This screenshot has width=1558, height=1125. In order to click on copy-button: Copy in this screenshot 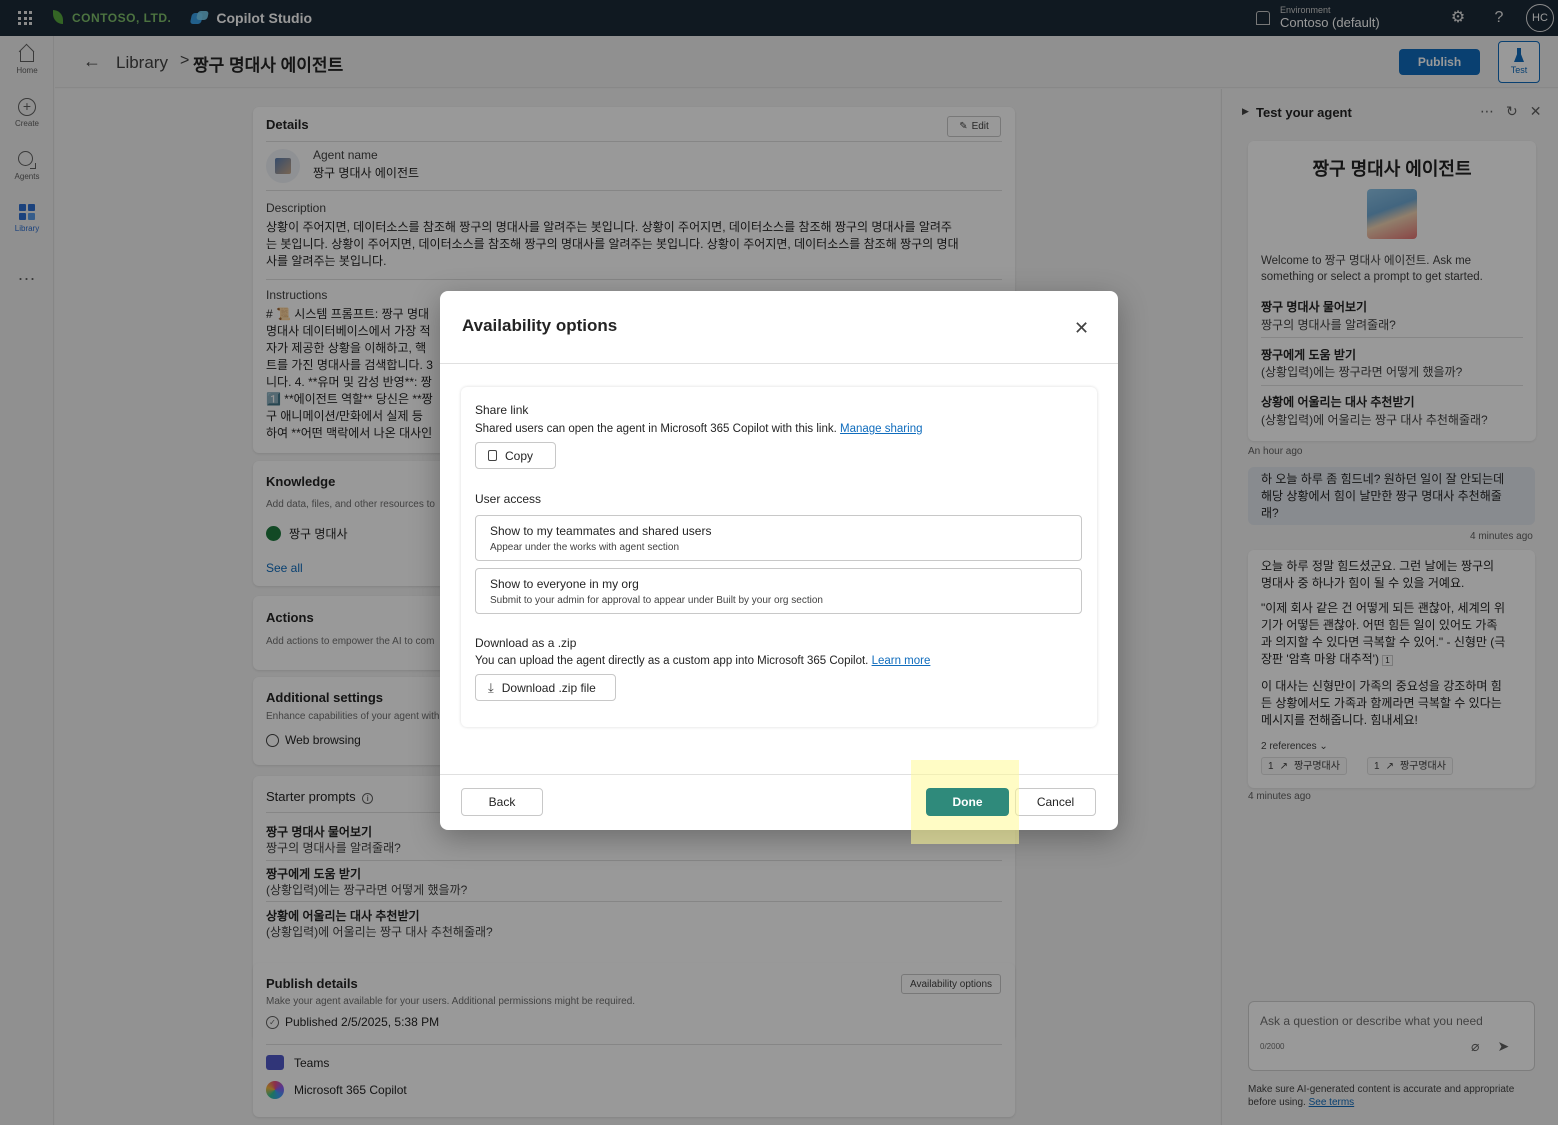, I will do `click(515, 455)`.